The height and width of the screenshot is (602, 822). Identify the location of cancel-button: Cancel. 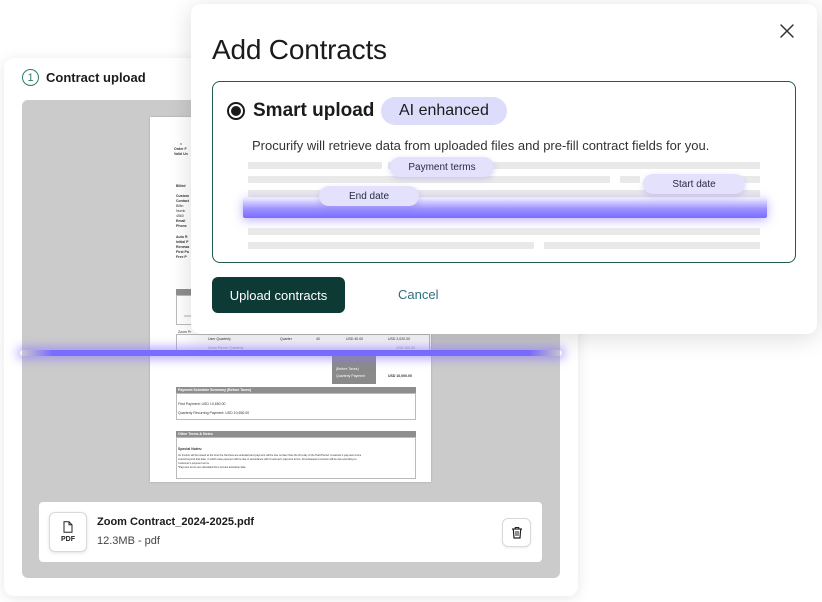
(418, 294).